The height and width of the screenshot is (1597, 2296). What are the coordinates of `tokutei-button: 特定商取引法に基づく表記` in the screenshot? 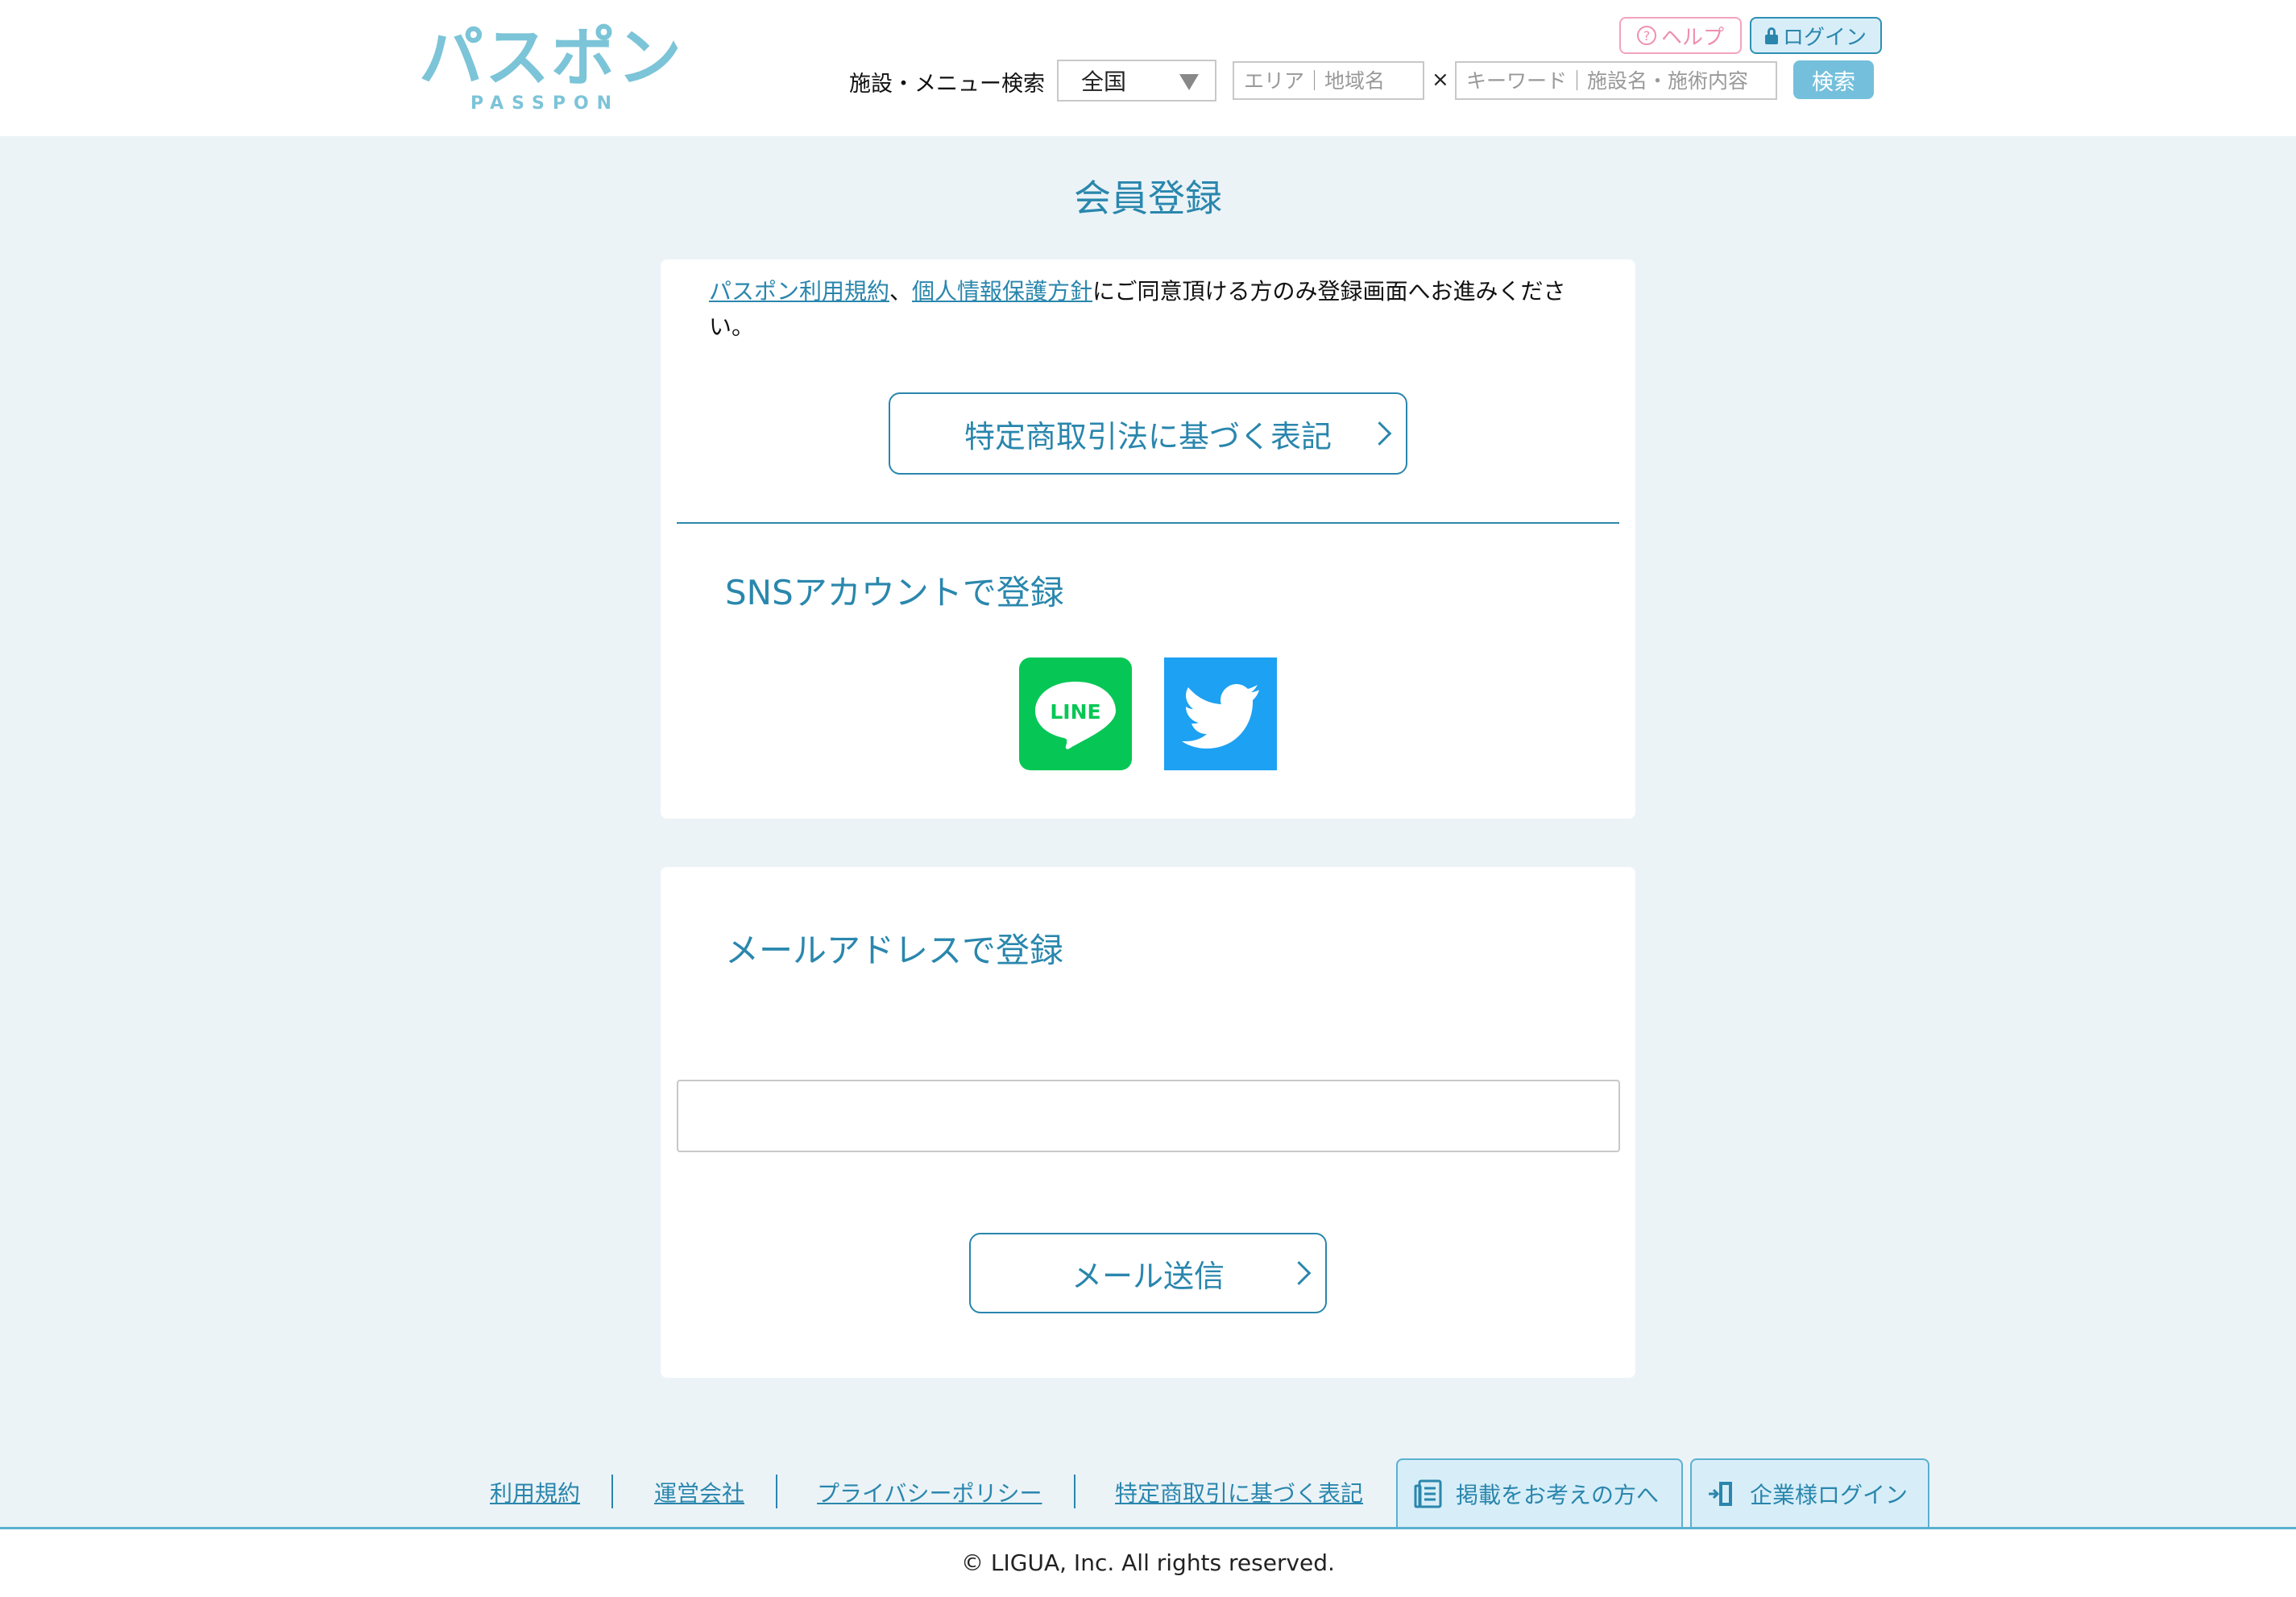 It's located at (1148, 434).